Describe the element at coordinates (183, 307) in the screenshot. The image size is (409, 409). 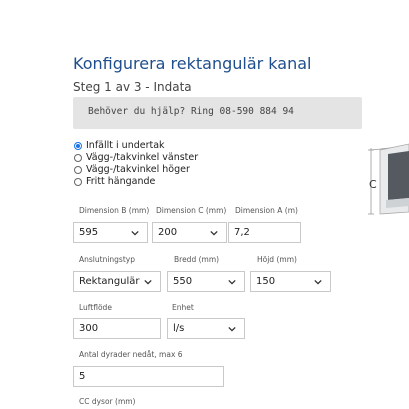
I see `unit-label: Enhet` at that location.